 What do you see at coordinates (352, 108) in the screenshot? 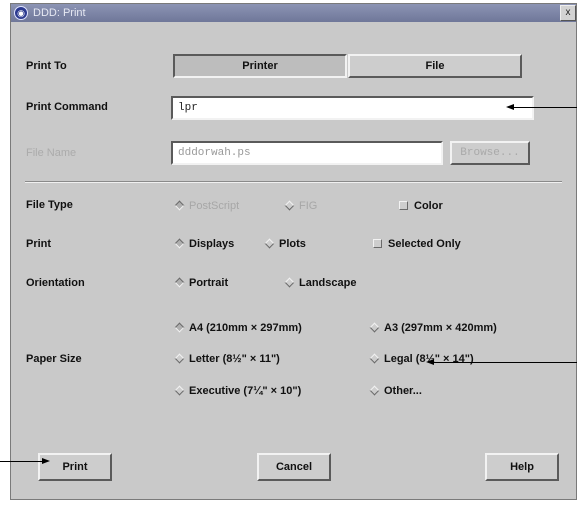
I see `print-command-input: lpr` at bounding box center [352, 108].